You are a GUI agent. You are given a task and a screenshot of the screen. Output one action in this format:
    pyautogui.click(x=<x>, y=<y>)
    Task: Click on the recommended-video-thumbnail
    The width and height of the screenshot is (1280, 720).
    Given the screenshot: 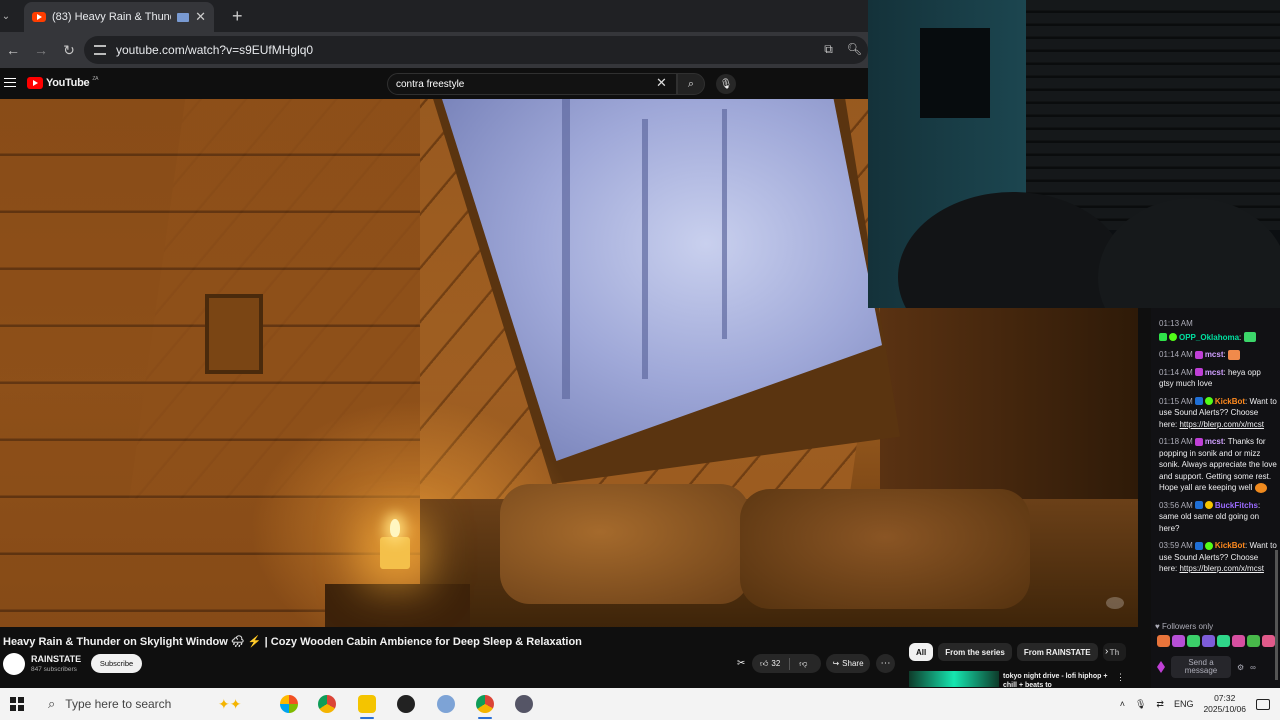 What is the action you would take?
    pyautogui.click(x=954, y=679)
    